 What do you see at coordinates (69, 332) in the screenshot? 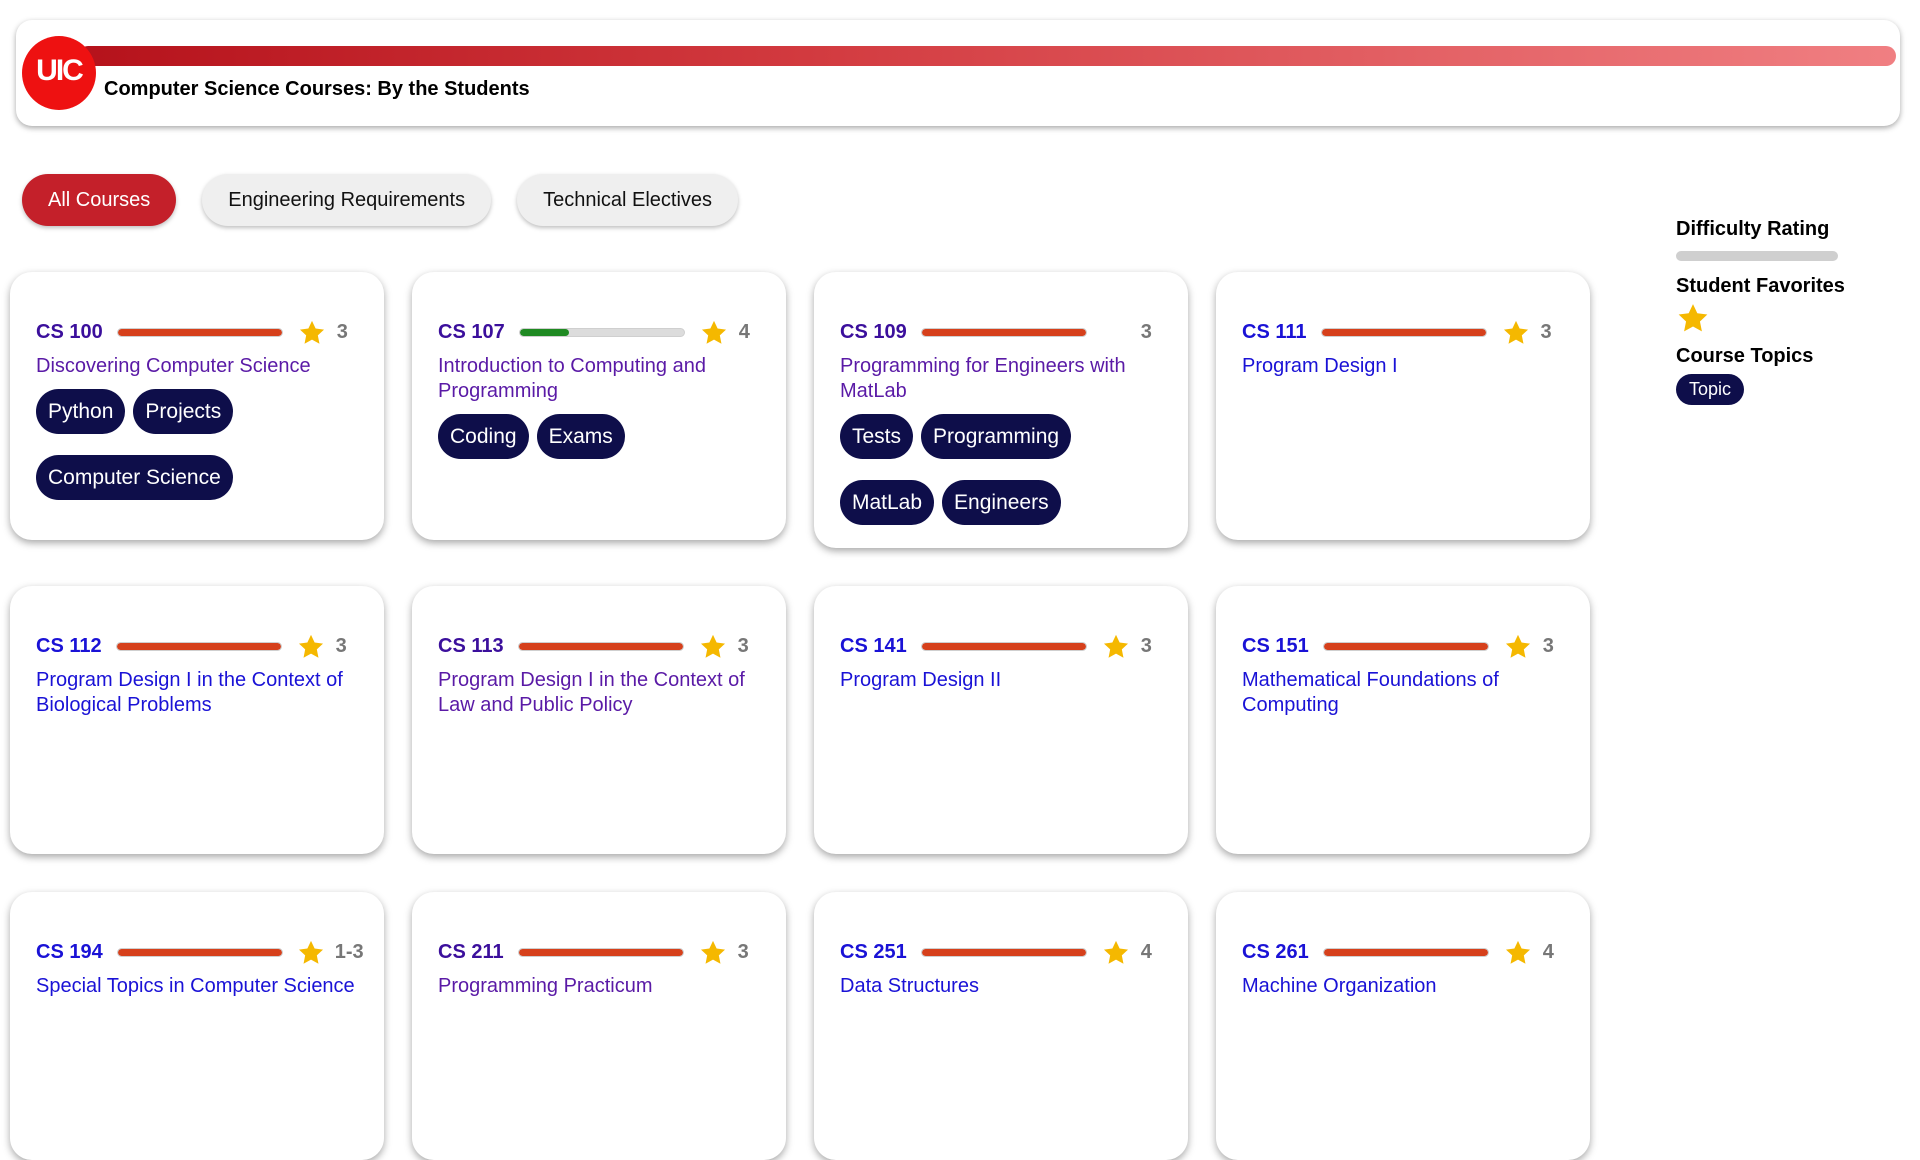
I see `course-code: CS 100` at bounding box center [69, 332].